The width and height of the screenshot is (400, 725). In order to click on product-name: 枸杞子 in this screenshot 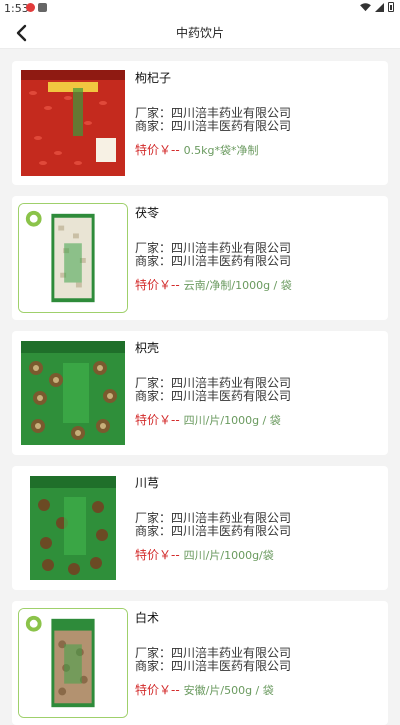, I will do `click(153, 78)`.